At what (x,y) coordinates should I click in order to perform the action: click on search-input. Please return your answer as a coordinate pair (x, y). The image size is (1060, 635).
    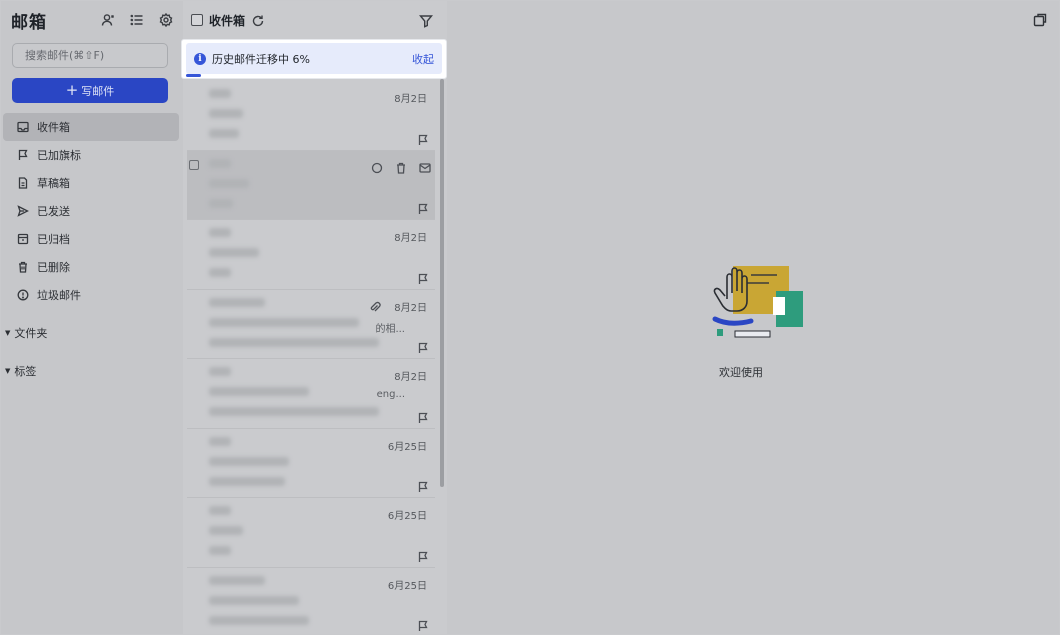
    Looking at the image, I should click on (97, 55).